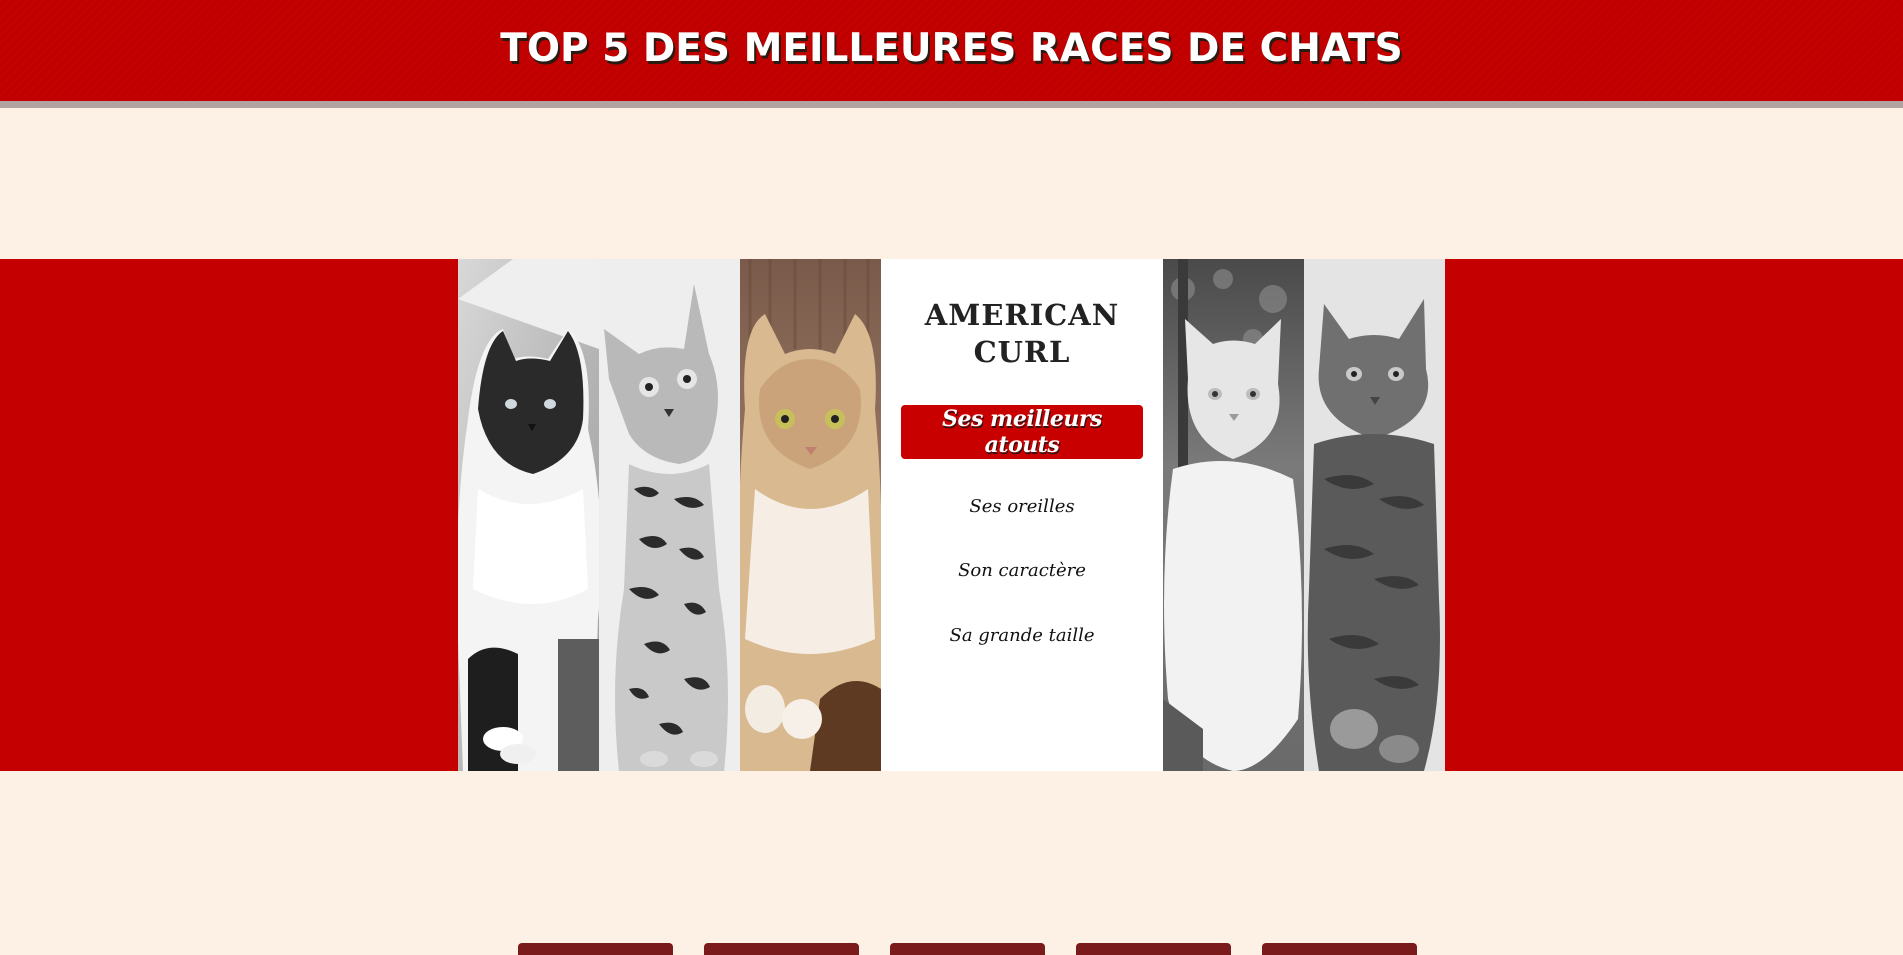  I want to click on ragdoll-cat-photo, so click(528, 515).